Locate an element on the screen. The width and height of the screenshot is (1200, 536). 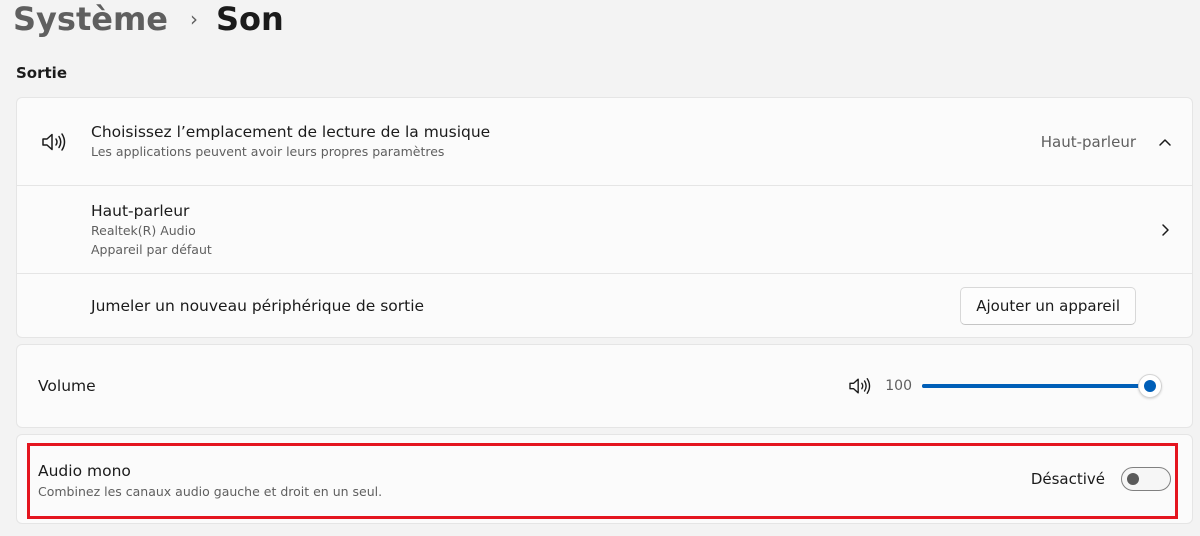
chevron-up-icon is located at coordinates (1165, 142).